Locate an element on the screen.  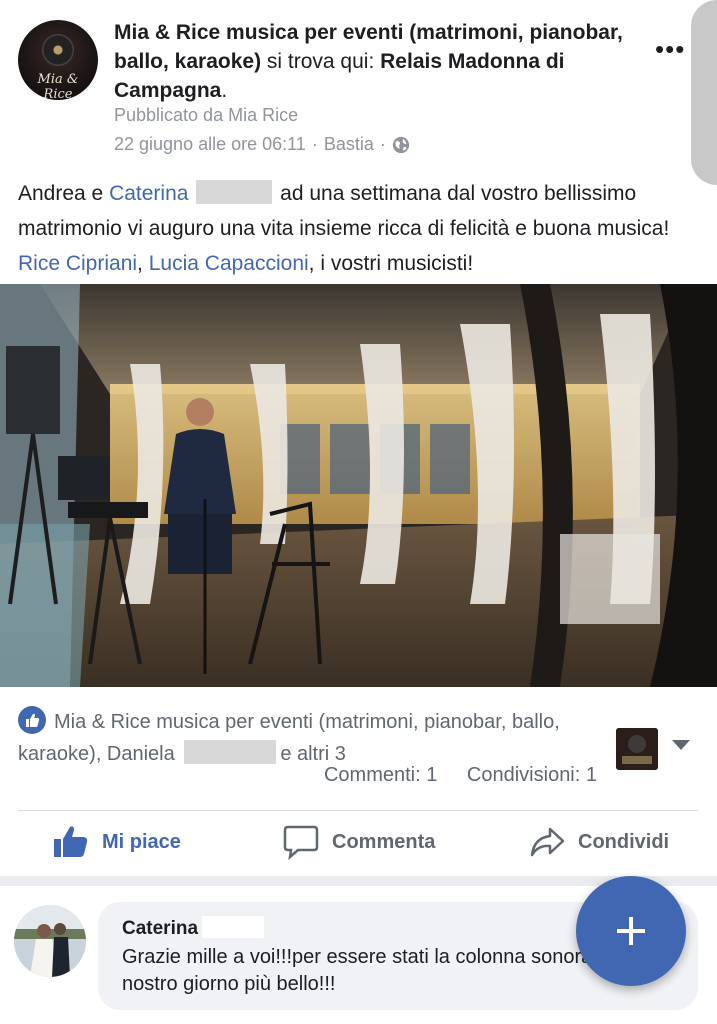
post-text-part: , i vostri musicisti! is located at coordinates (391, 263).